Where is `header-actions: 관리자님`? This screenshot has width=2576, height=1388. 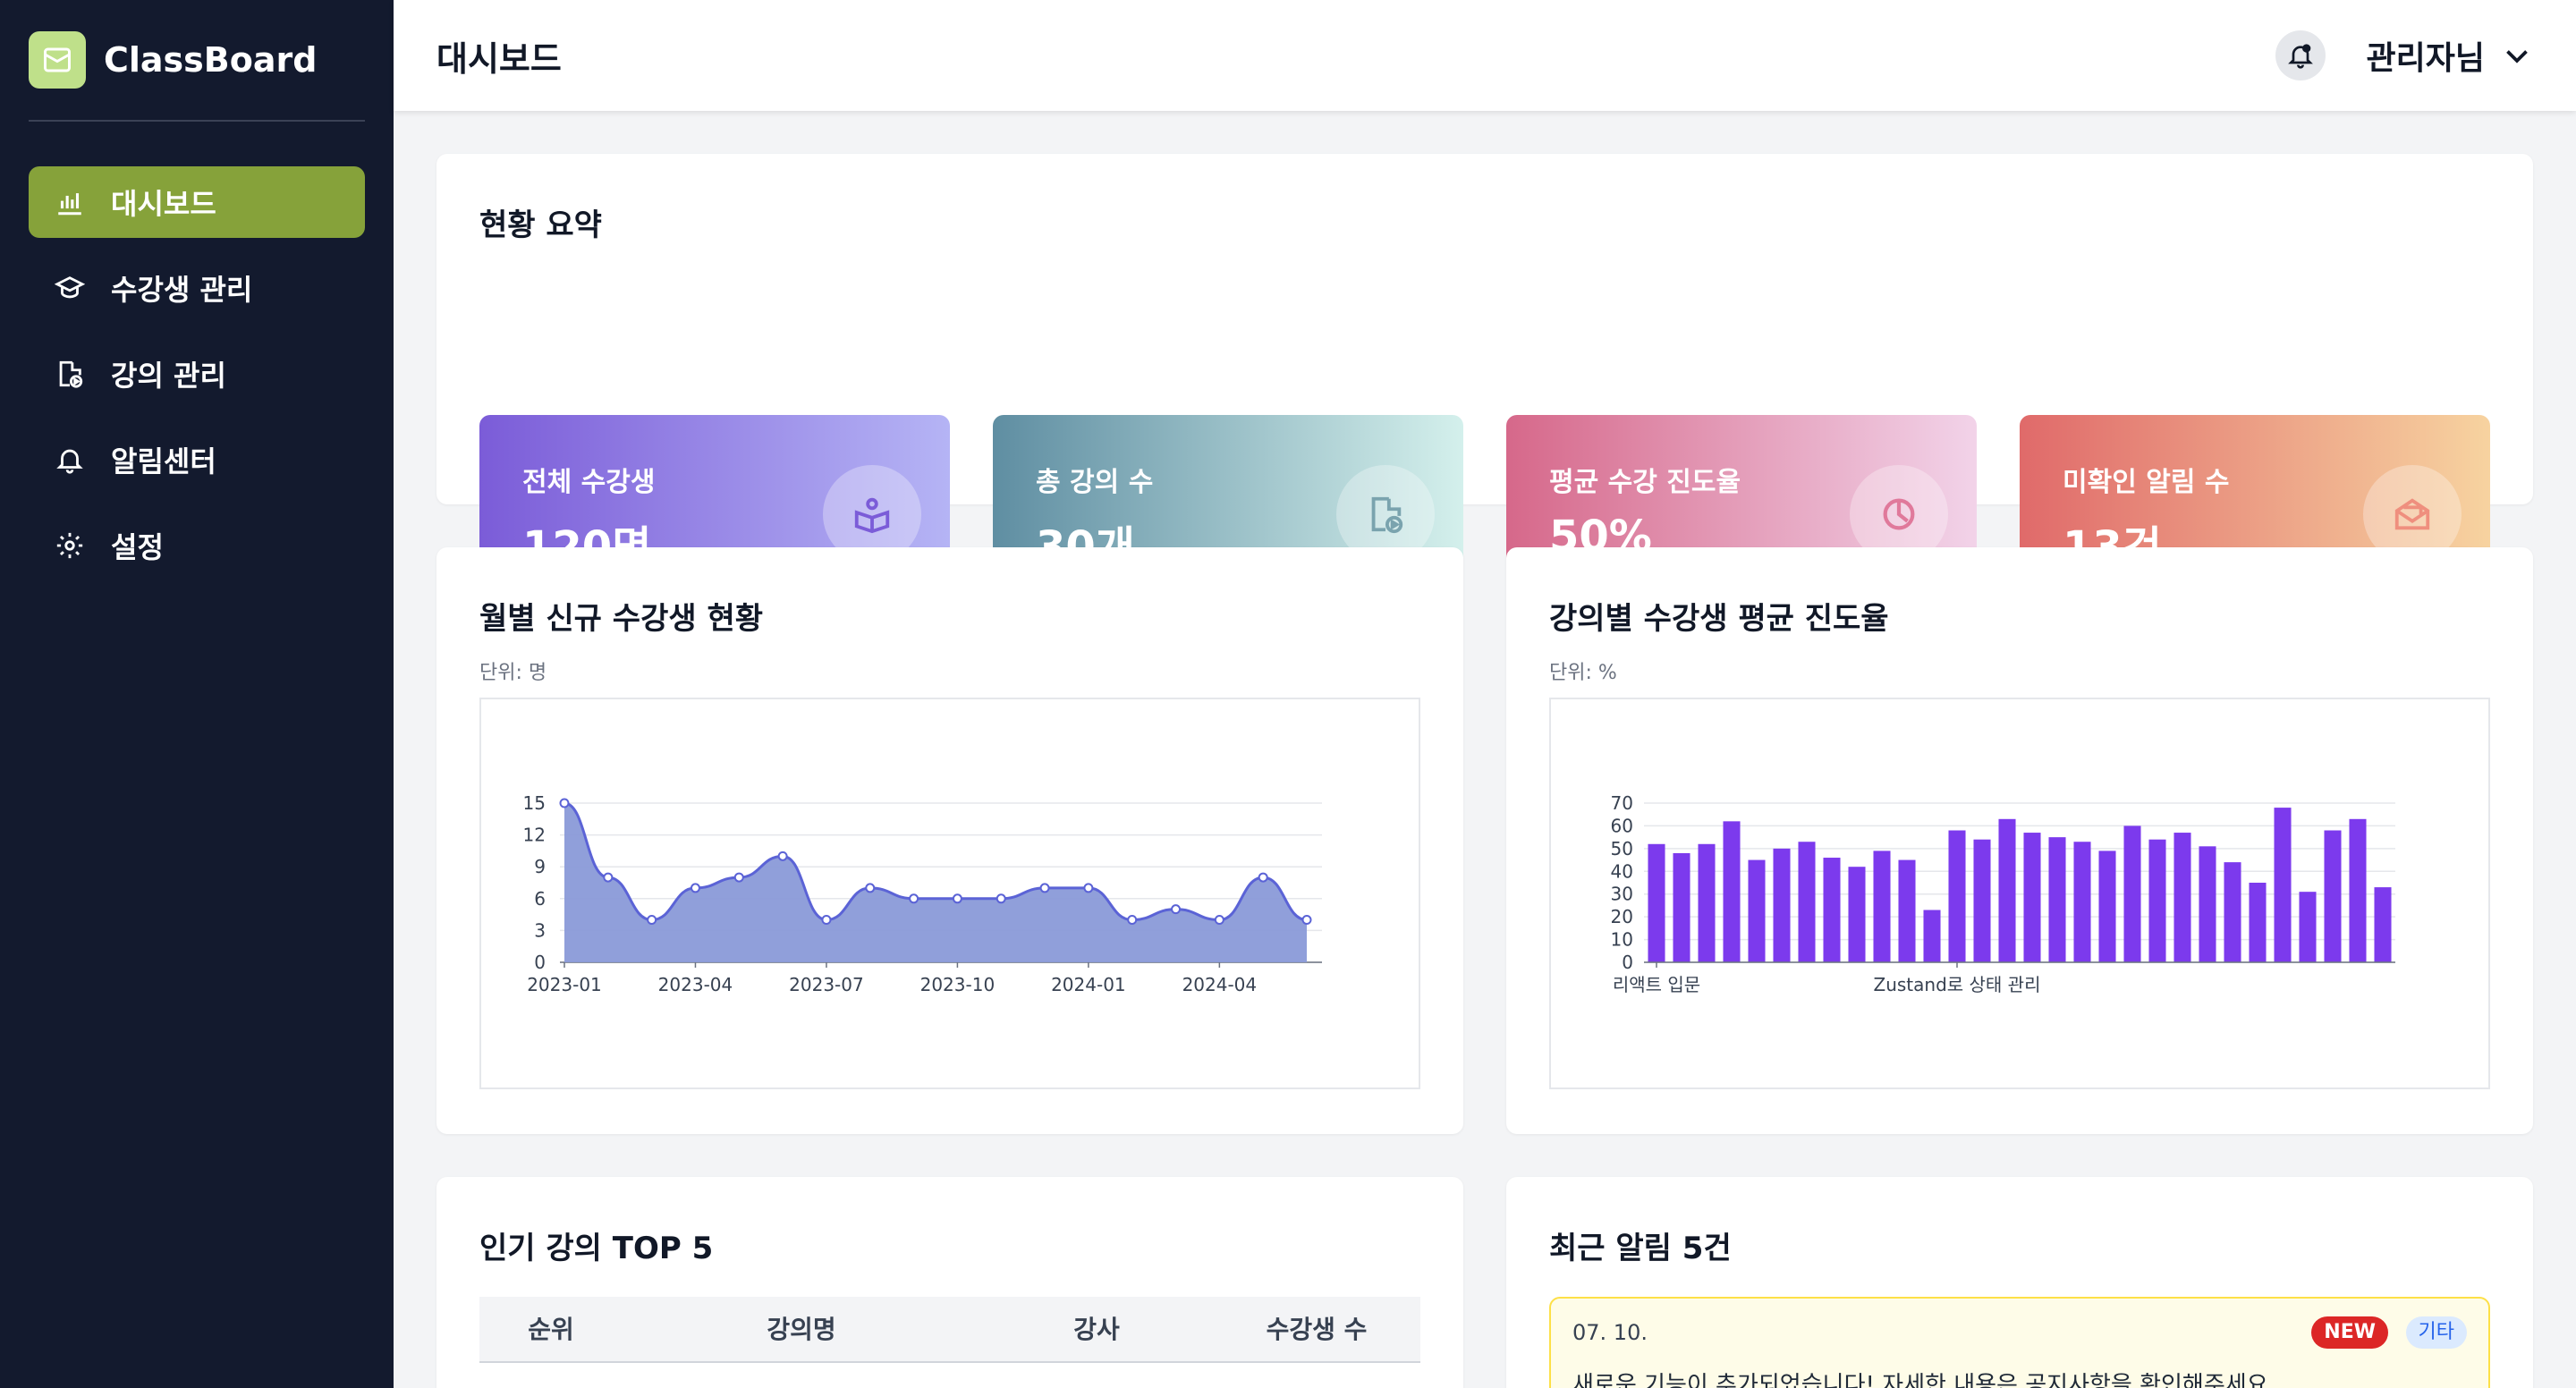
header-actions: 관리자님 is located at coordinates (2404, 55).